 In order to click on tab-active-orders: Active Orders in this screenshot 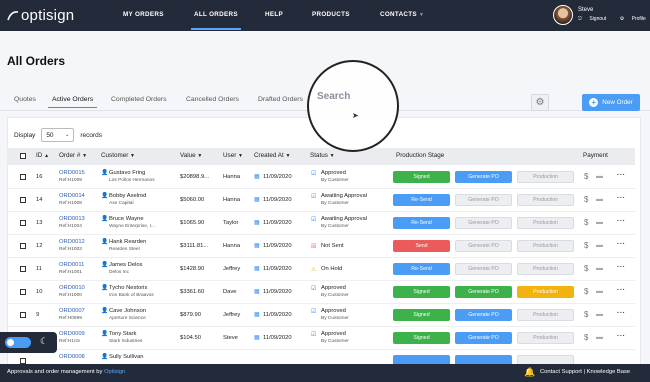, I will do `click(72, 102)`.